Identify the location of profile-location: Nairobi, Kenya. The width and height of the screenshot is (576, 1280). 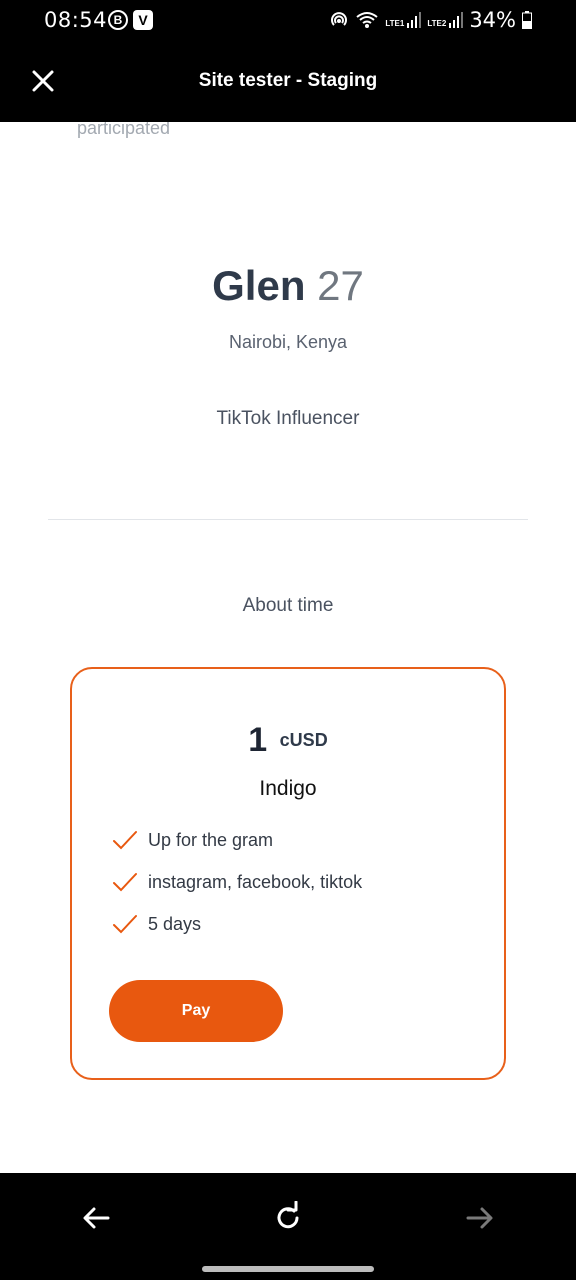
(288, 342).